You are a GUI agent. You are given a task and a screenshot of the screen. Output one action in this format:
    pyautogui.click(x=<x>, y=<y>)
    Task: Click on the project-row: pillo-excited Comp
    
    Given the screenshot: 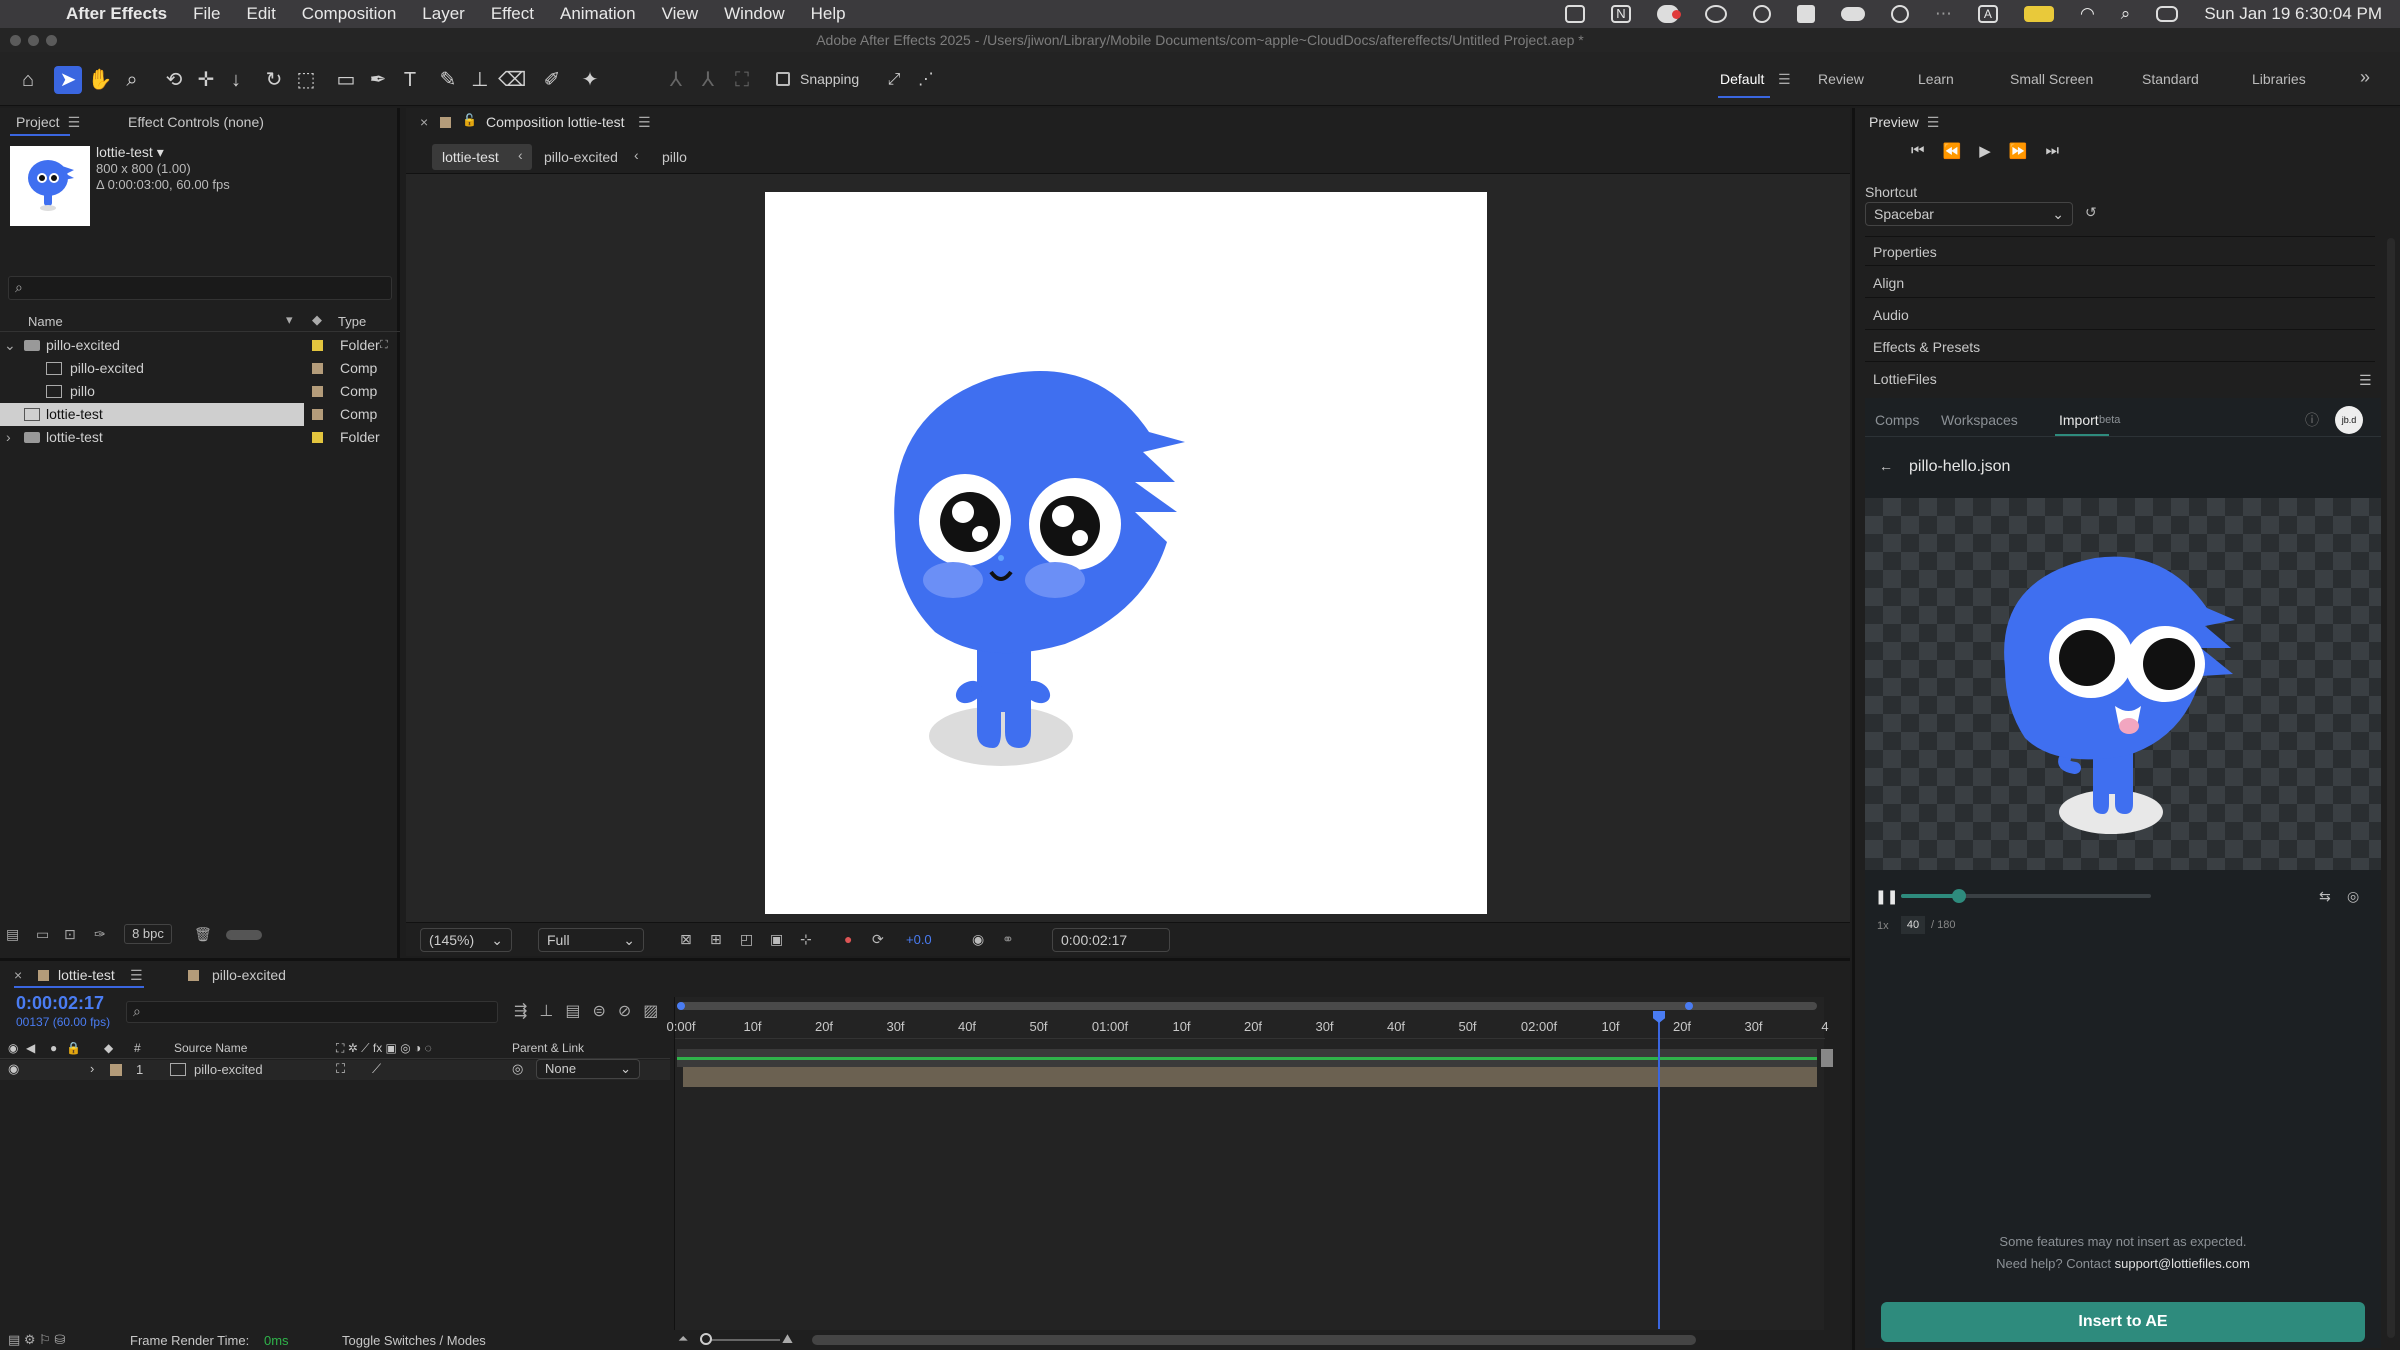 What is the action you would take?
    pyautogui.click(x=200, y=368)
    